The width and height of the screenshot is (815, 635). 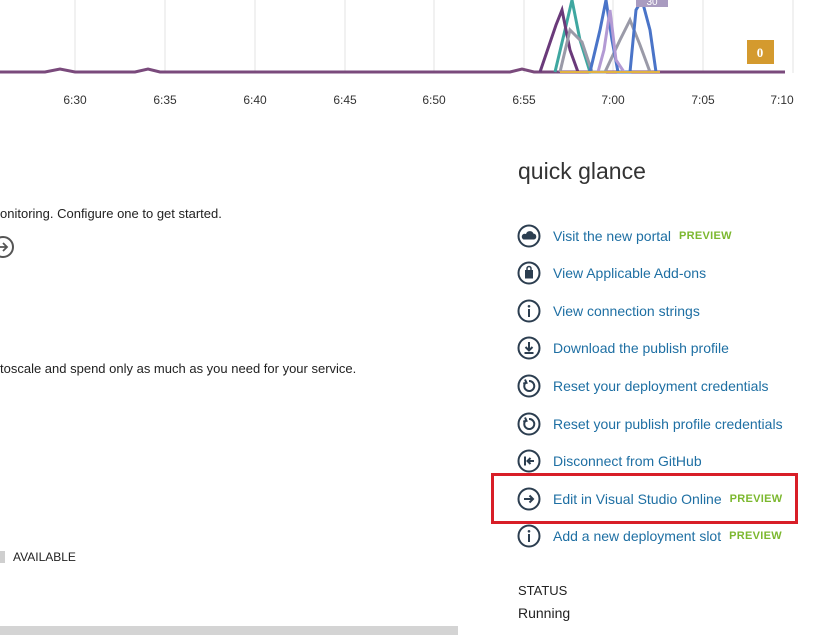 I want to click on link-label: Disconnect from GitHub, so click(x=627, y=461).